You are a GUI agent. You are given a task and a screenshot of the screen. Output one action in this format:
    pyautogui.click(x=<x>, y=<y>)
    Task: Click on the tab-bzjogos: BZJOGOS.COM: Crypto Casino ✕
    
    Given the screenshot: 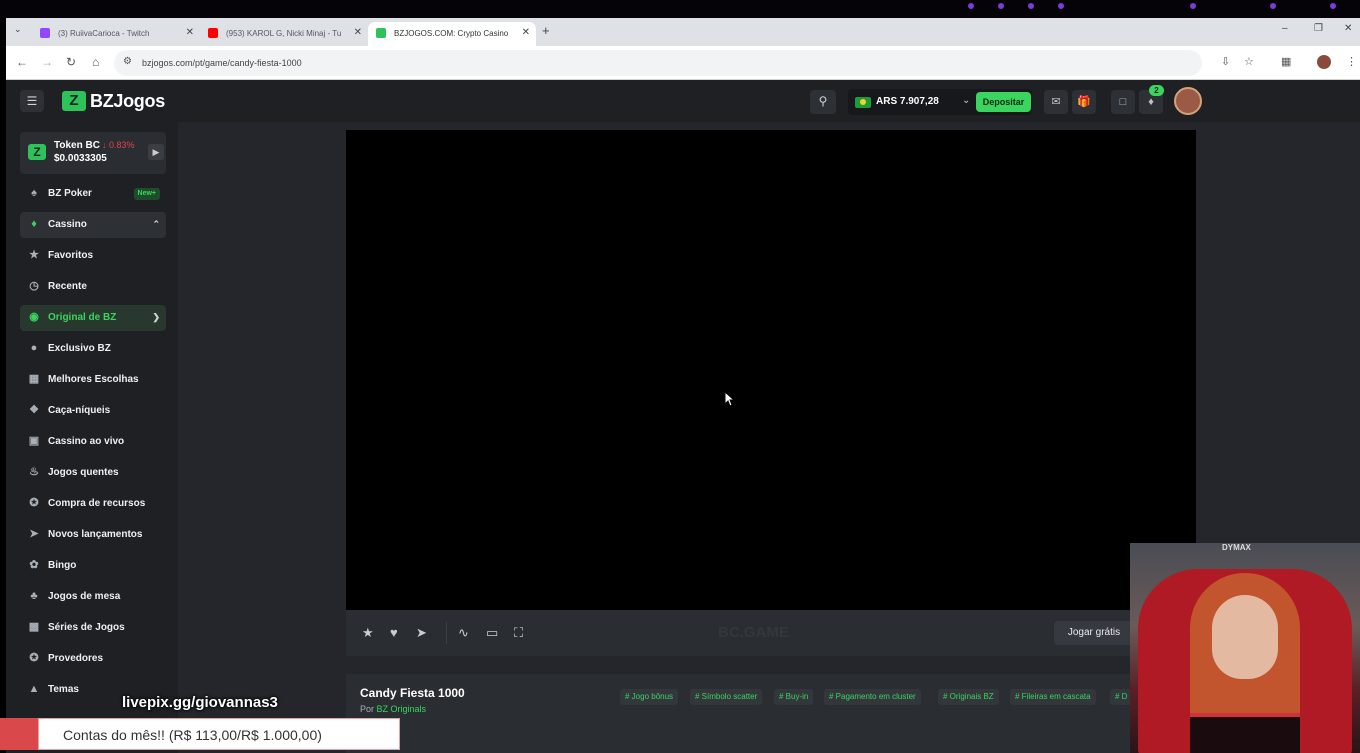 What is the action you would take?
    pyautogui.click(x=452, y=34)
    